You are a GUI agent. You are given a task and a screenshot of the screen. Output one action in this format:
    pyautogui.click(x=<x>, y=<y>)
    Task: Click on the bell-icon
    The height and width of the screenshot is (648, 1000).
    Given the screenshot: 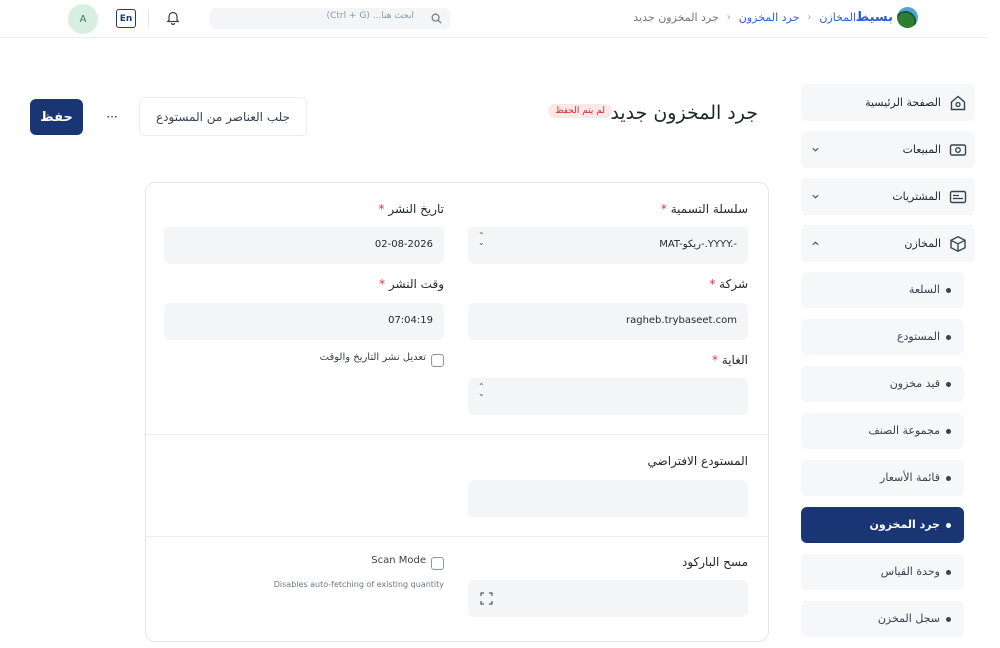 What is the action you would take?
    pyautogui.click(x=173, y=17)
    